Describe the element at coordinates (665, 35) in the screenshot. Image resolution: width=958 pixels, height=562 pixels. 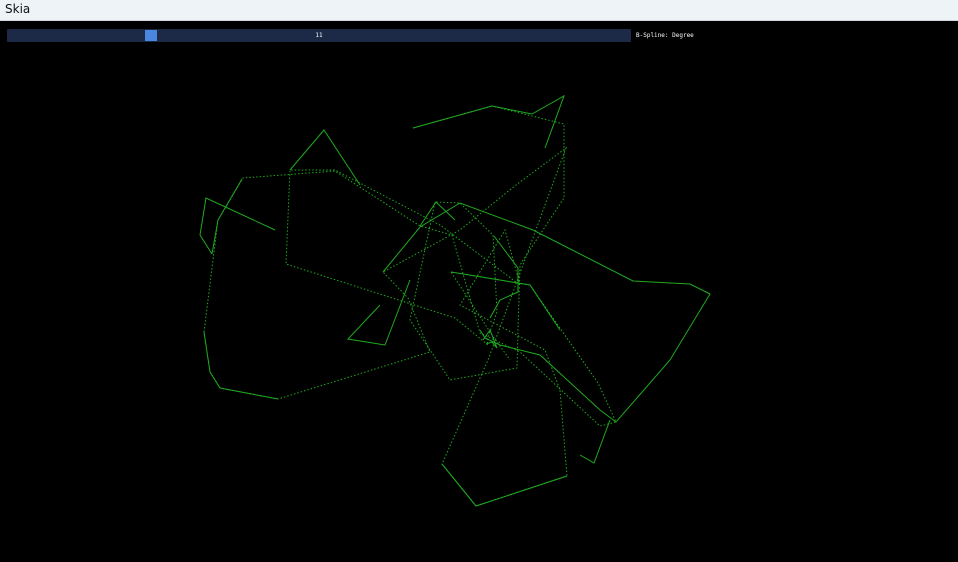
I see `slider-label: B-Spline: Degree` at that location.